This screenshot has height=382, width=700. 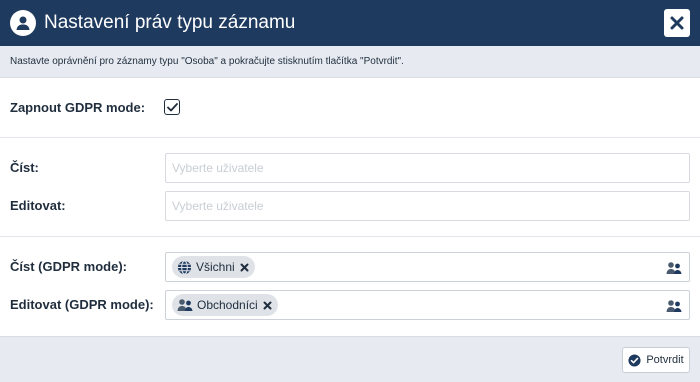 I want to click on dialog-title: Nastavení práv typu záznamu, so click(x=170, y=22).